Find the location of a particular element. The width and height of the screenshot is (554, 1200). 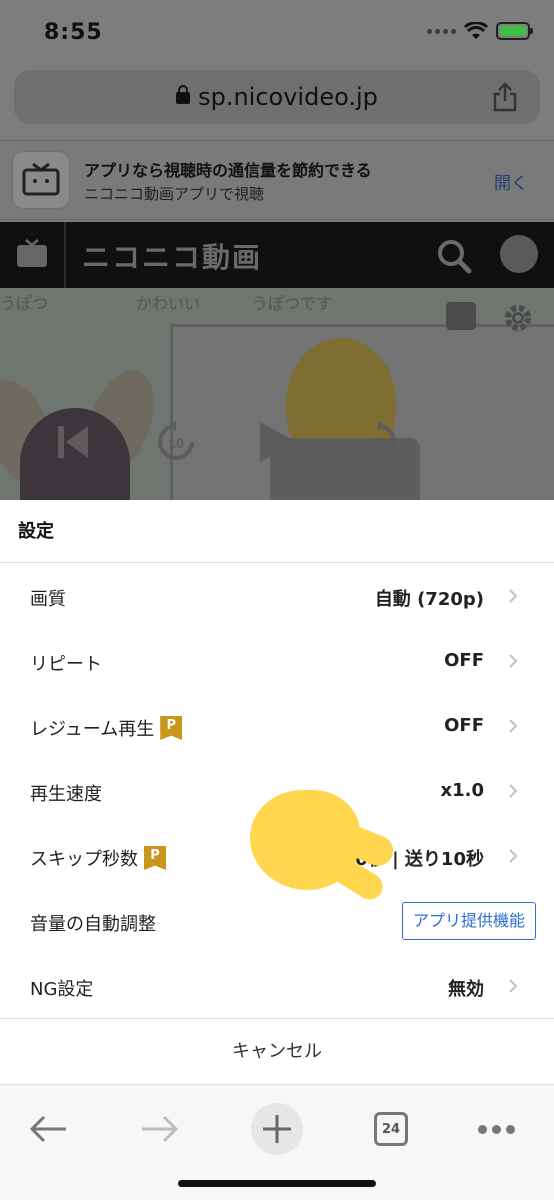

skip-back-icon: 10 is located at coordinates (176, 442).